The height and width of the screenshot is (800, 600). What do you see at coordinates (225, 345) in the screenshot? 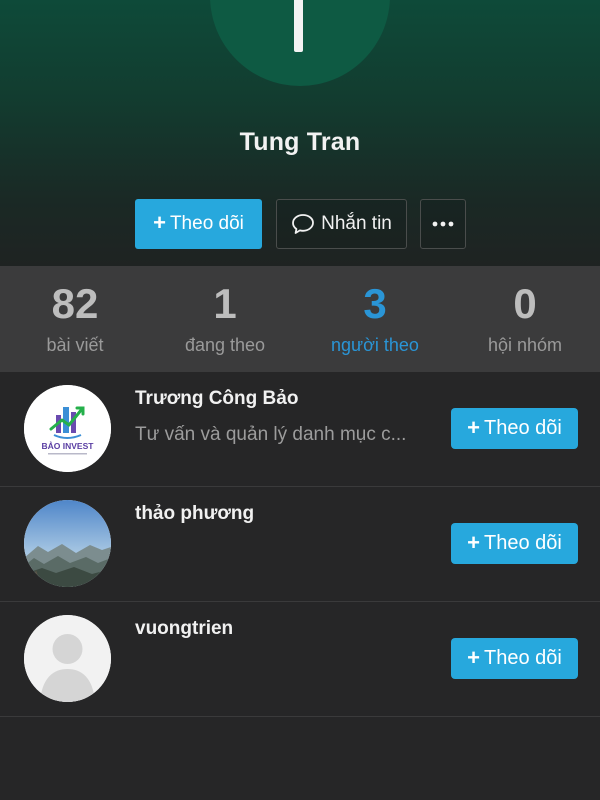
I see `stat-following-label: đang theo` at bounding box center [225, 345].